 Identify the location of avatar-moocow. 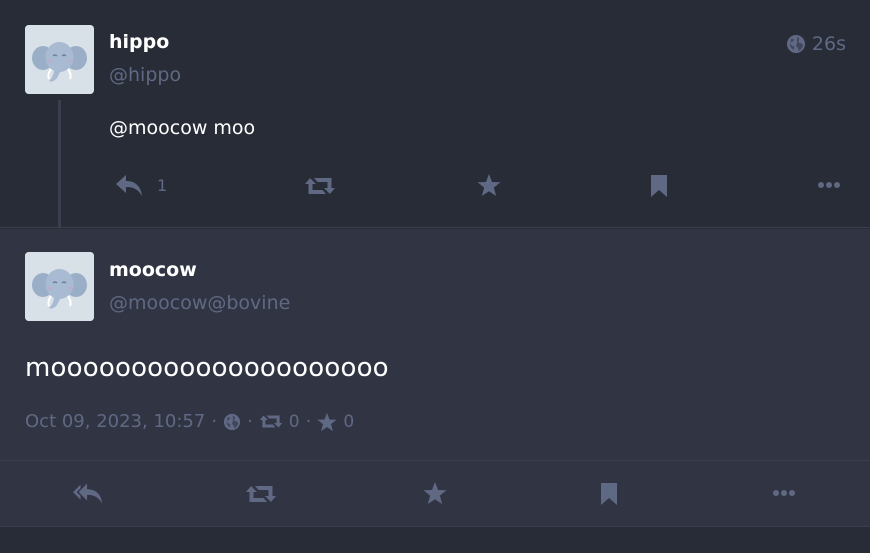
(59, 286).